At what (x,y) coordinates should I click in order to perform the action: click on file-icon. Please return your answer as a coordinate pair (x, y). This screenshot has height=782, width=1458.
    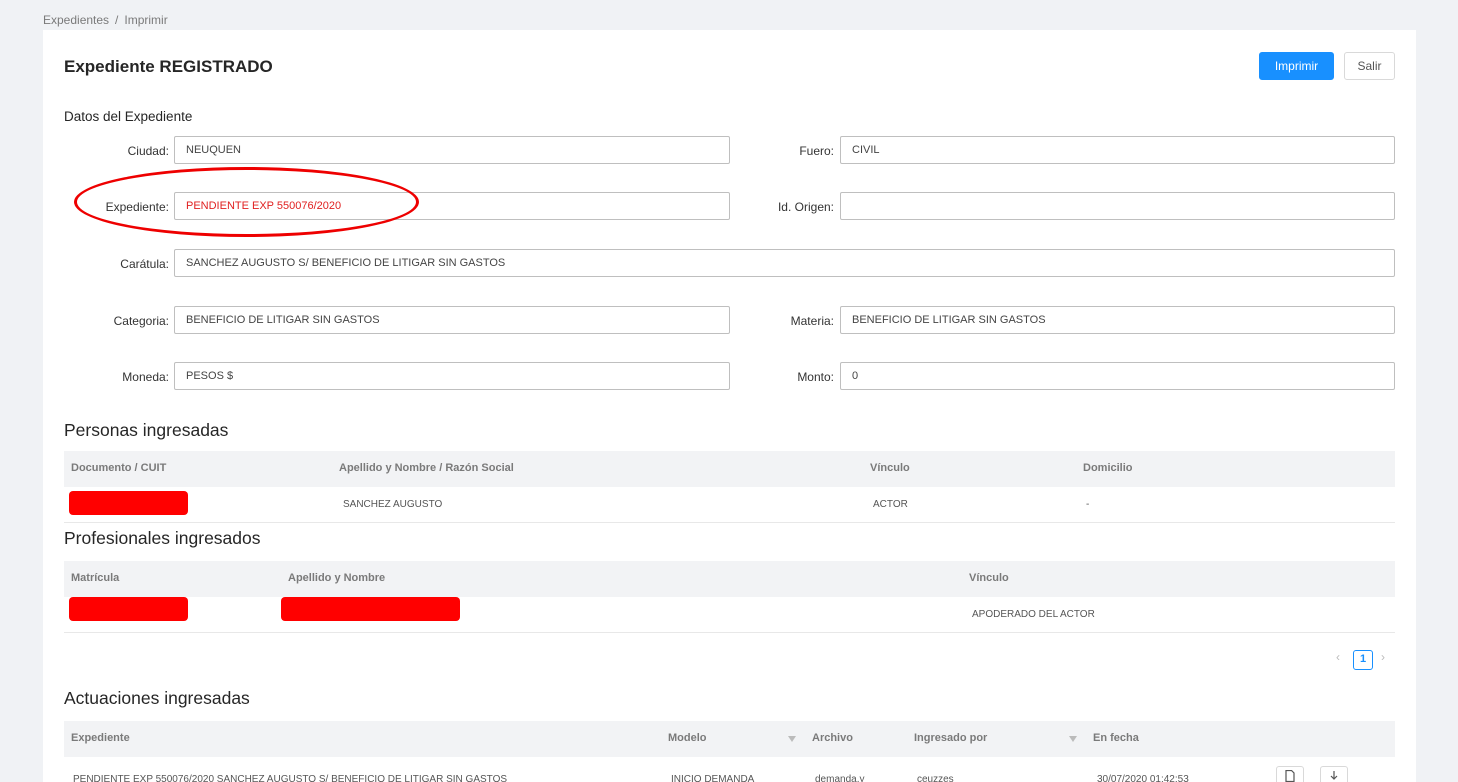
    Looking at the image, I should click on (1290, 775).